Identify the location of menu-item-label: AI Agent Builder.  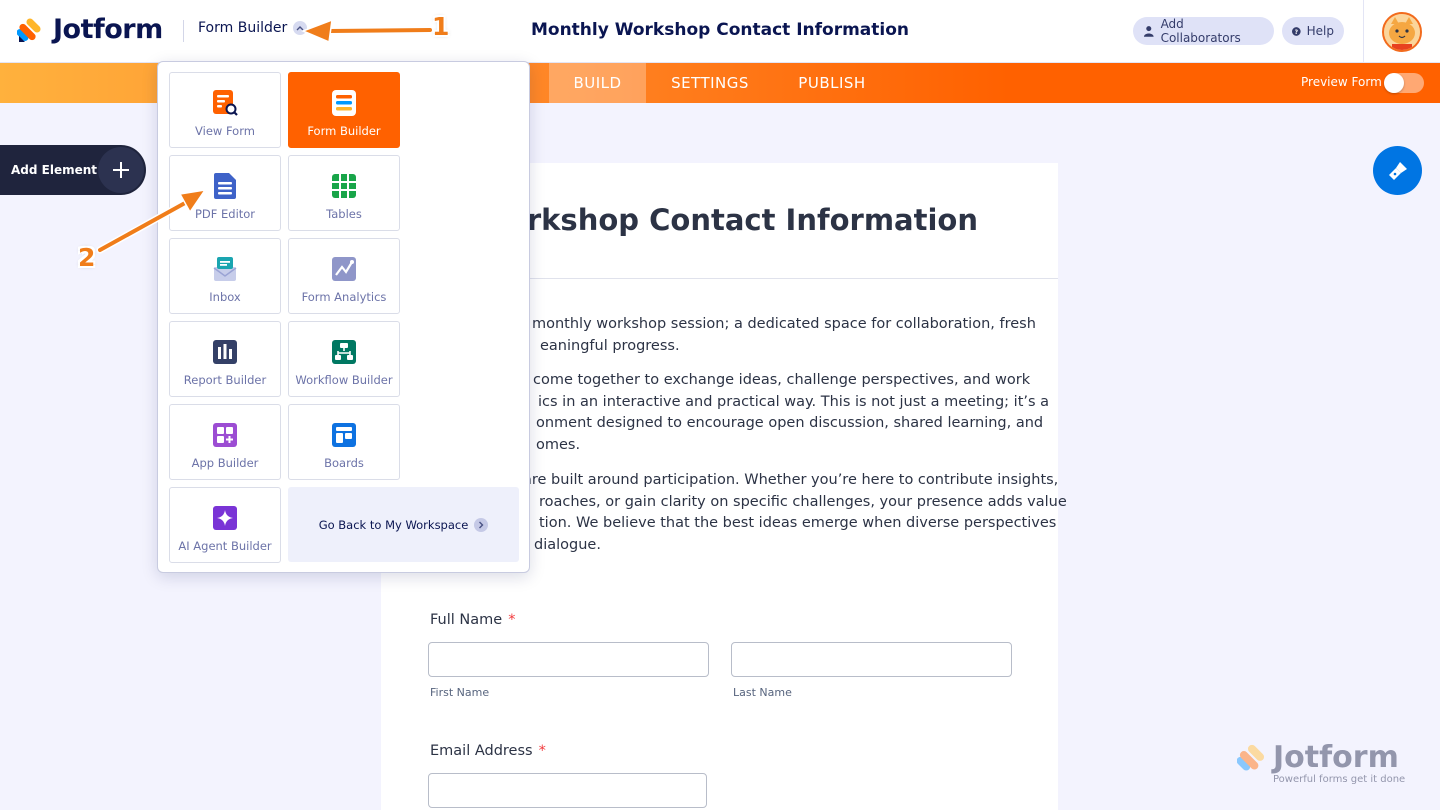
(225, 546).